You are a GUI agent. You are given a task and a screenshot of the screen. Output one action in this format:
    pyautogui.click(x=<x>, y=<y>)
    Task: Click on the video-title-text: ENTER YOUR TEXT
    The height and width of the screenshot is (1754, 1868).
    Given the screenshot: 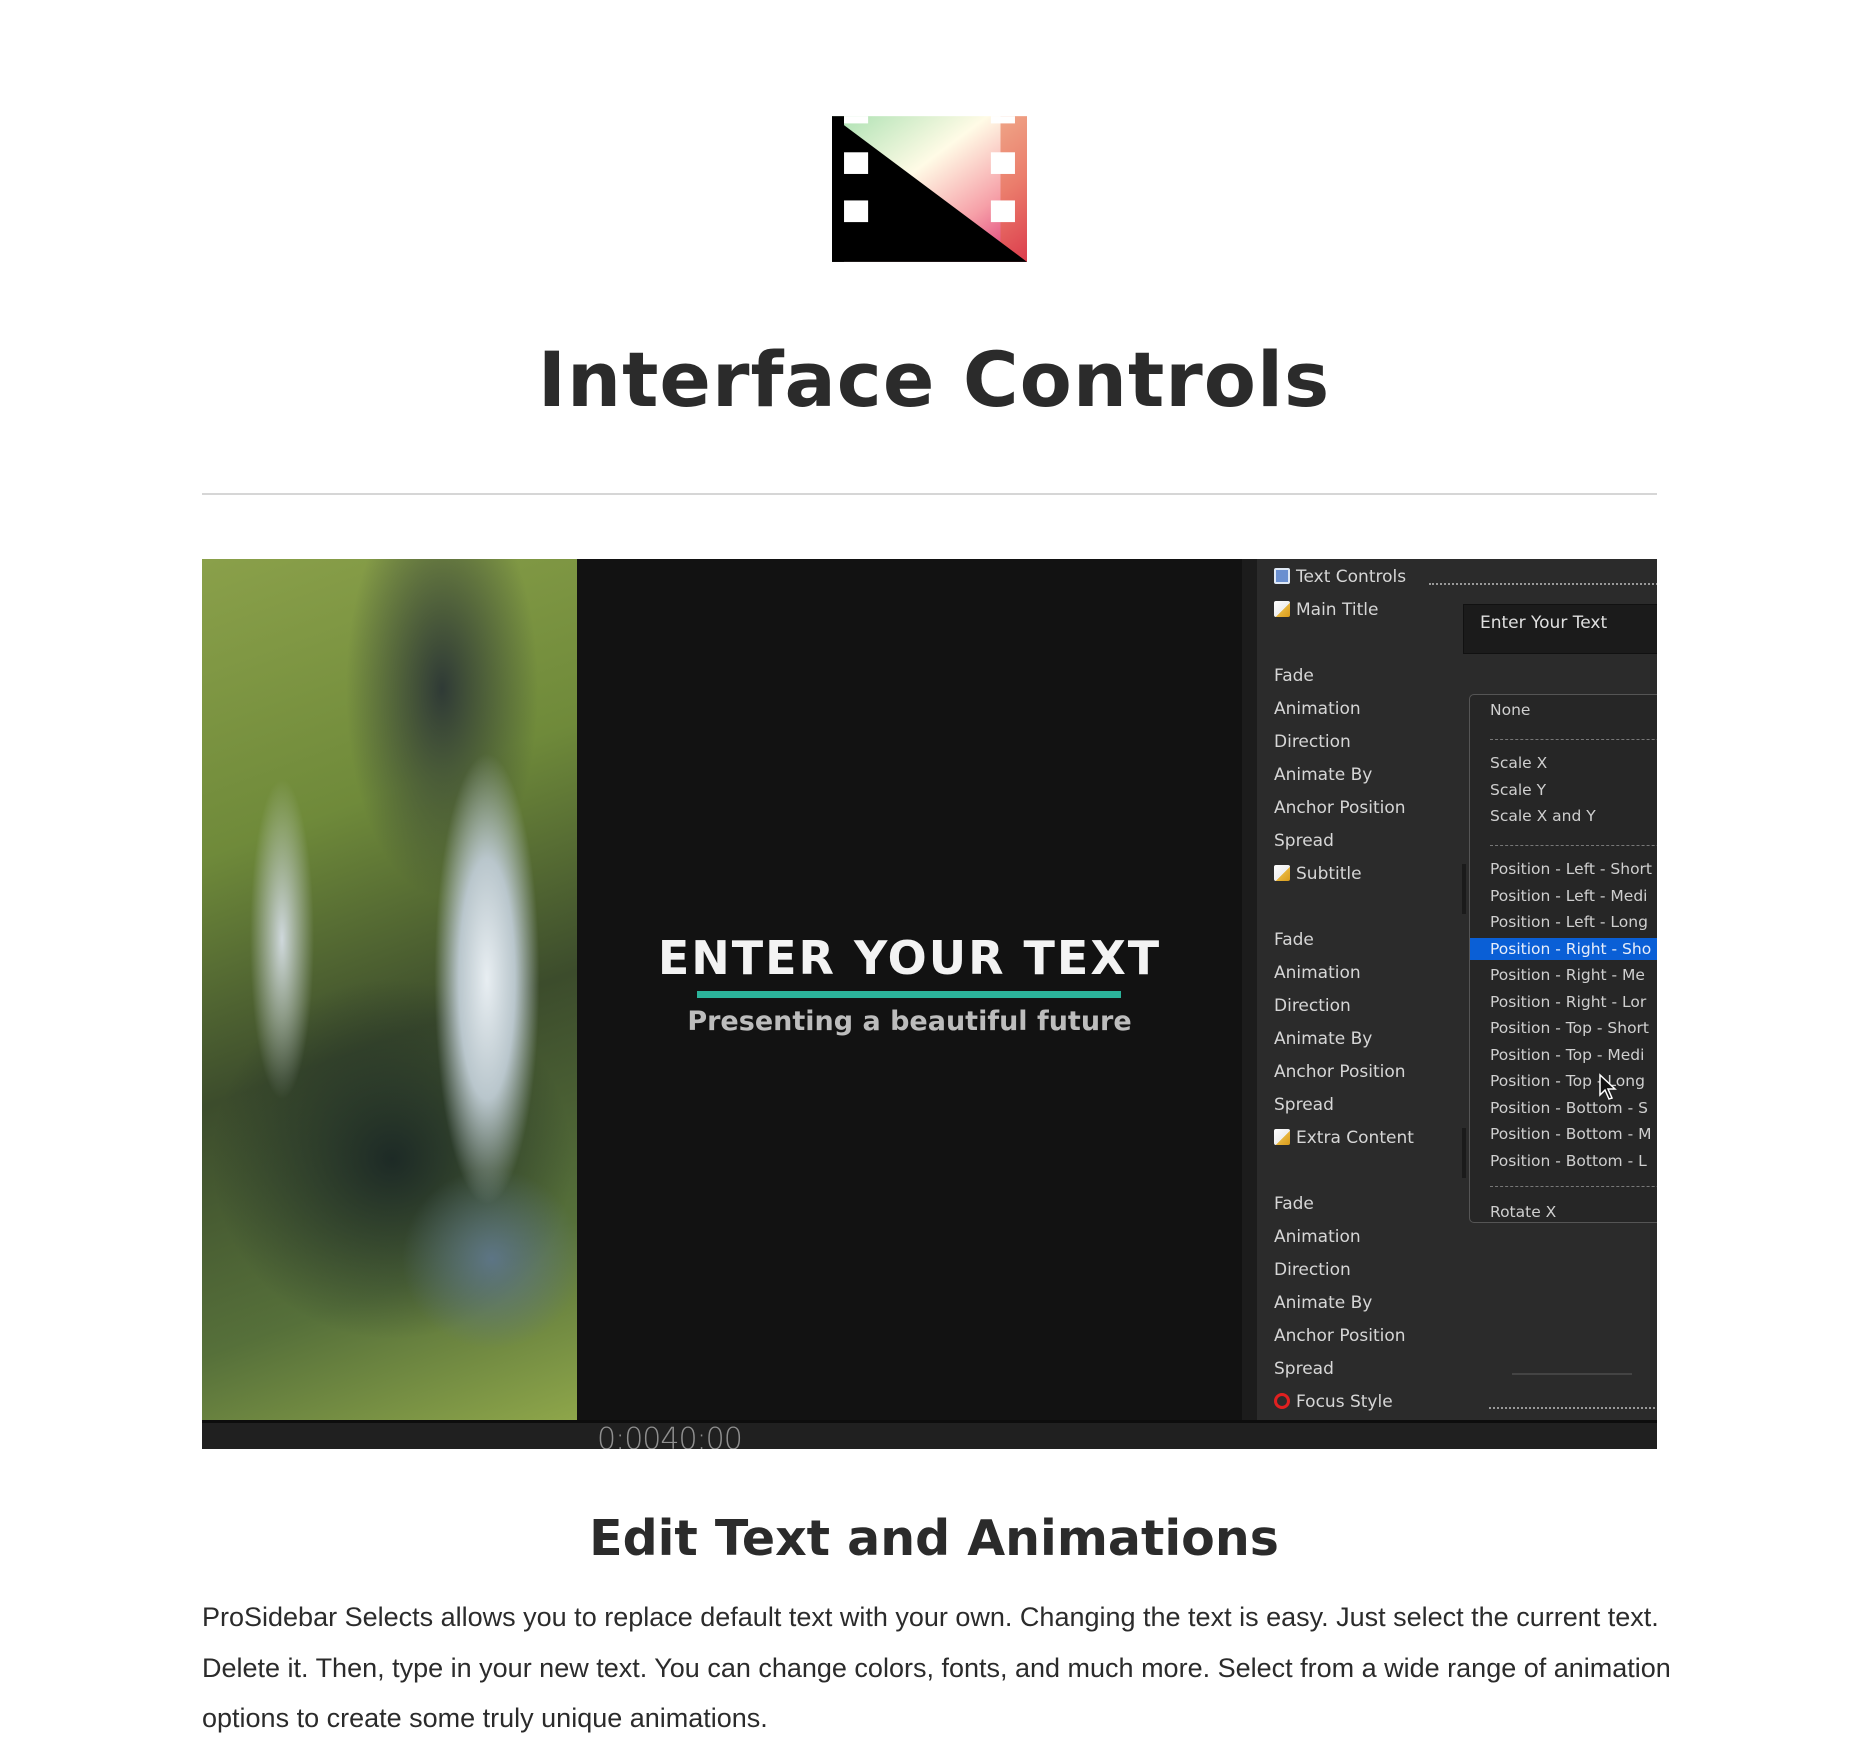 What is the action you would take?
    pyautogui.click(x=909, y=958)
    